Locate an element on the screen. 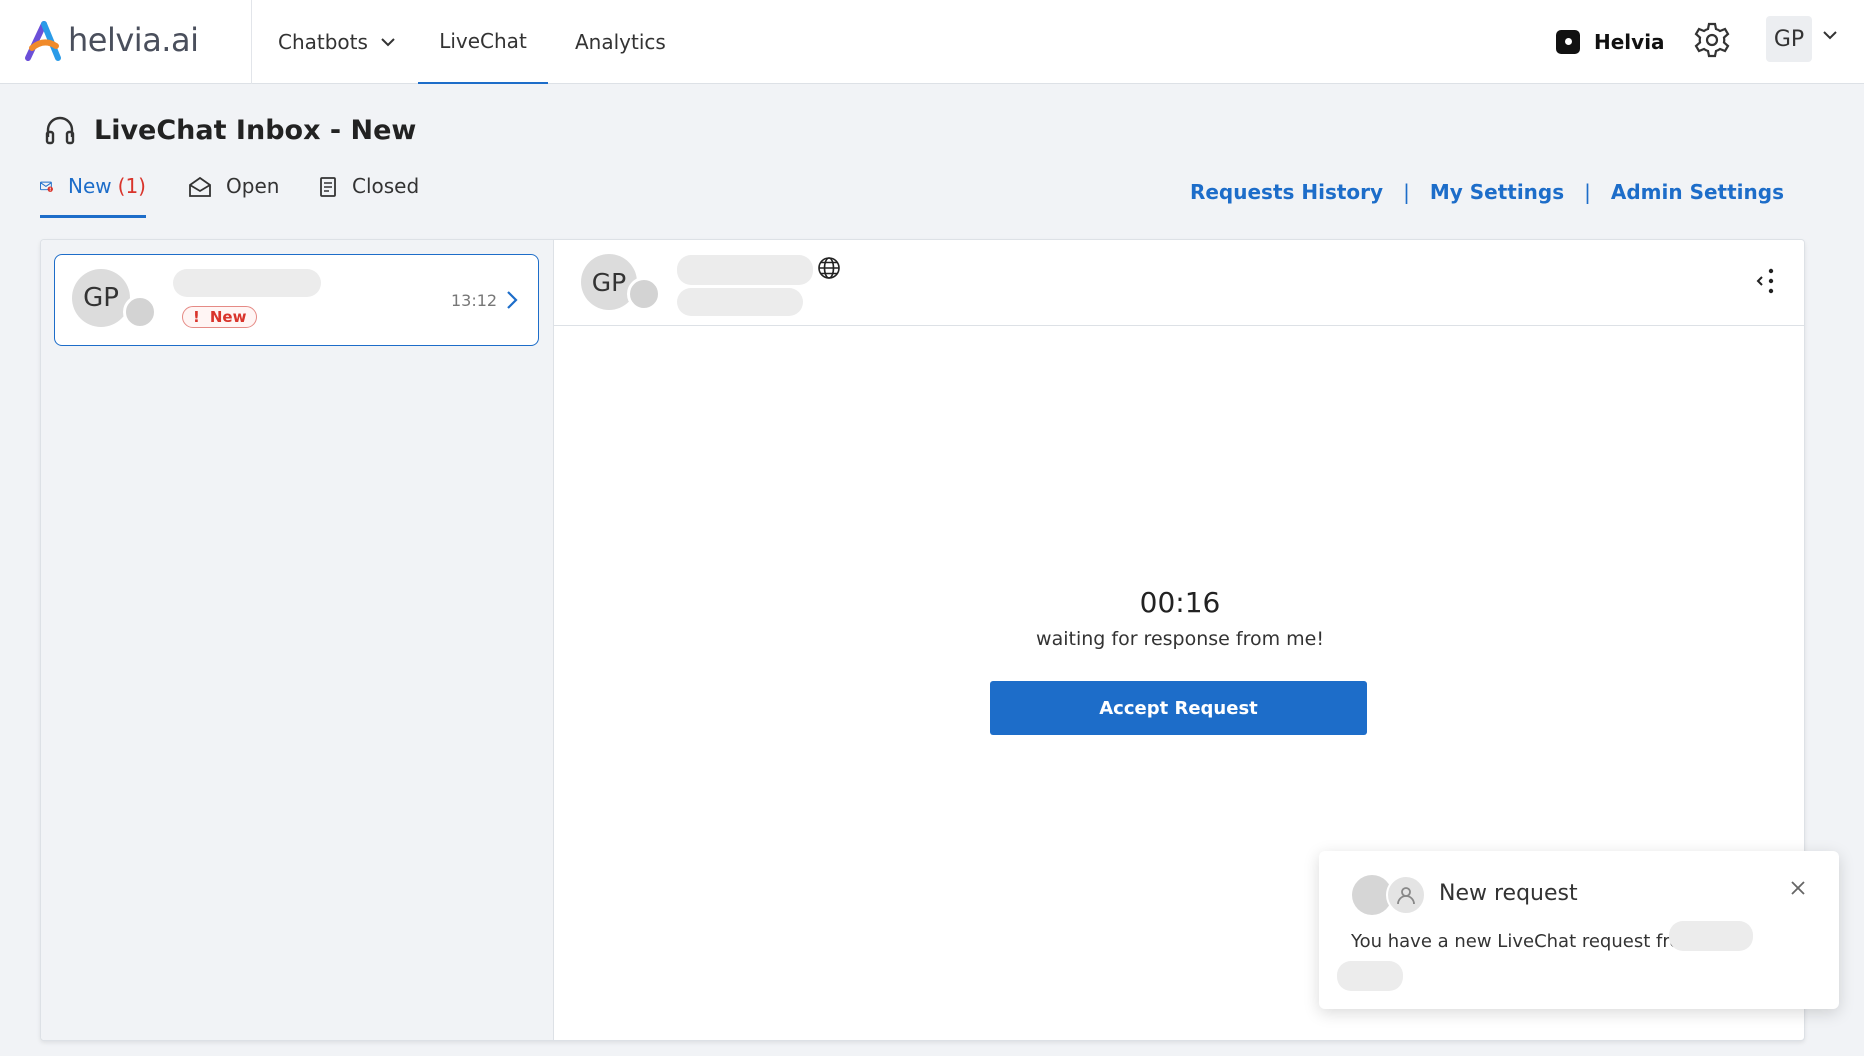  nav-livechat: LiveChat is located at coordinates (483, 42).